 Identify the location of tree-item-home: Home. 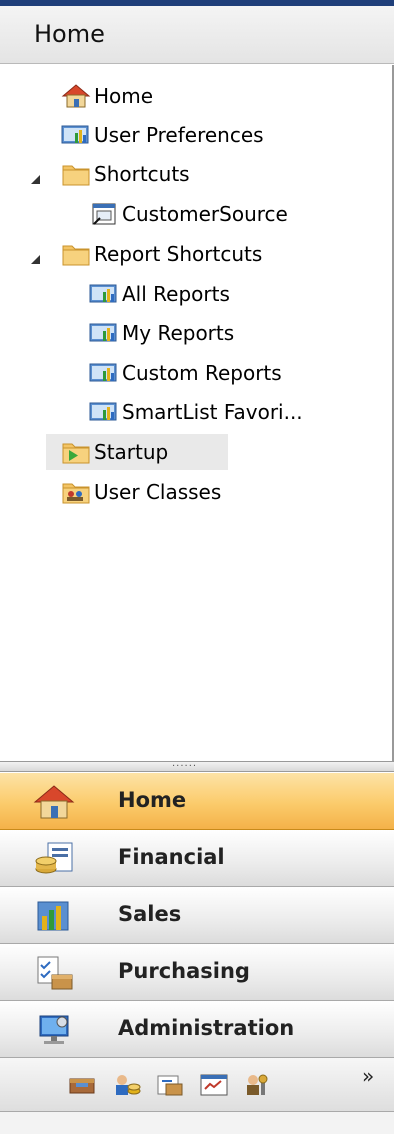
(106, 96).